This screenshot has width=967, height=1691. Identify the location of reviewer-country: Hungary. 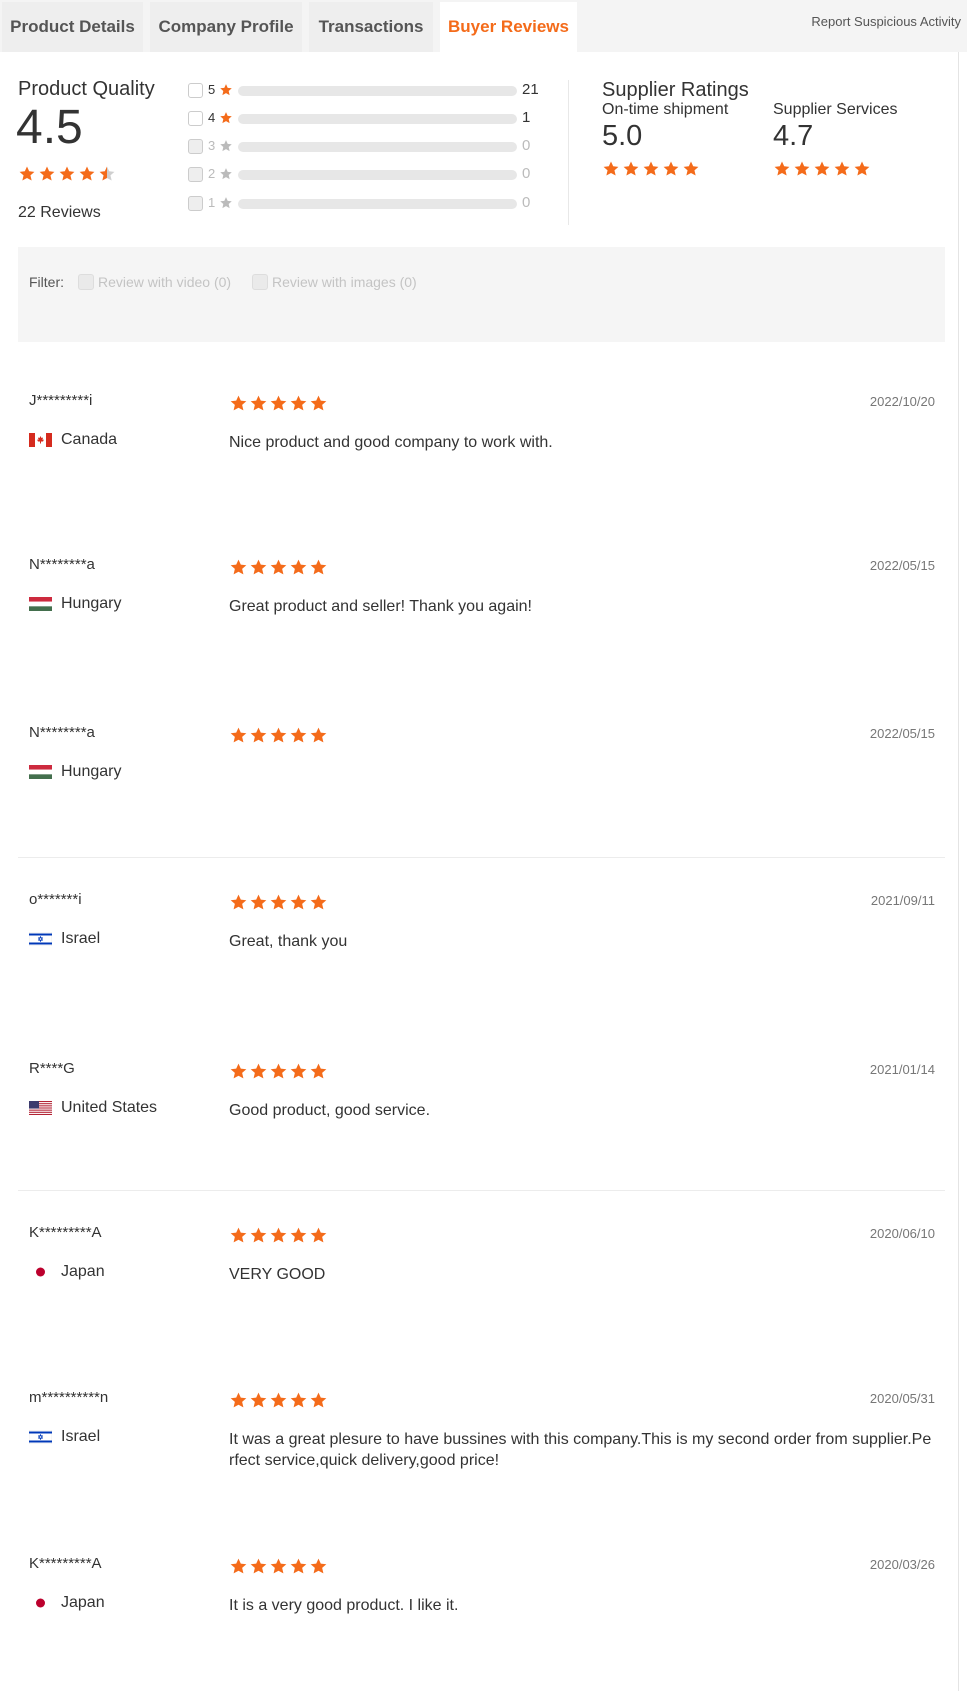
(75, 772).